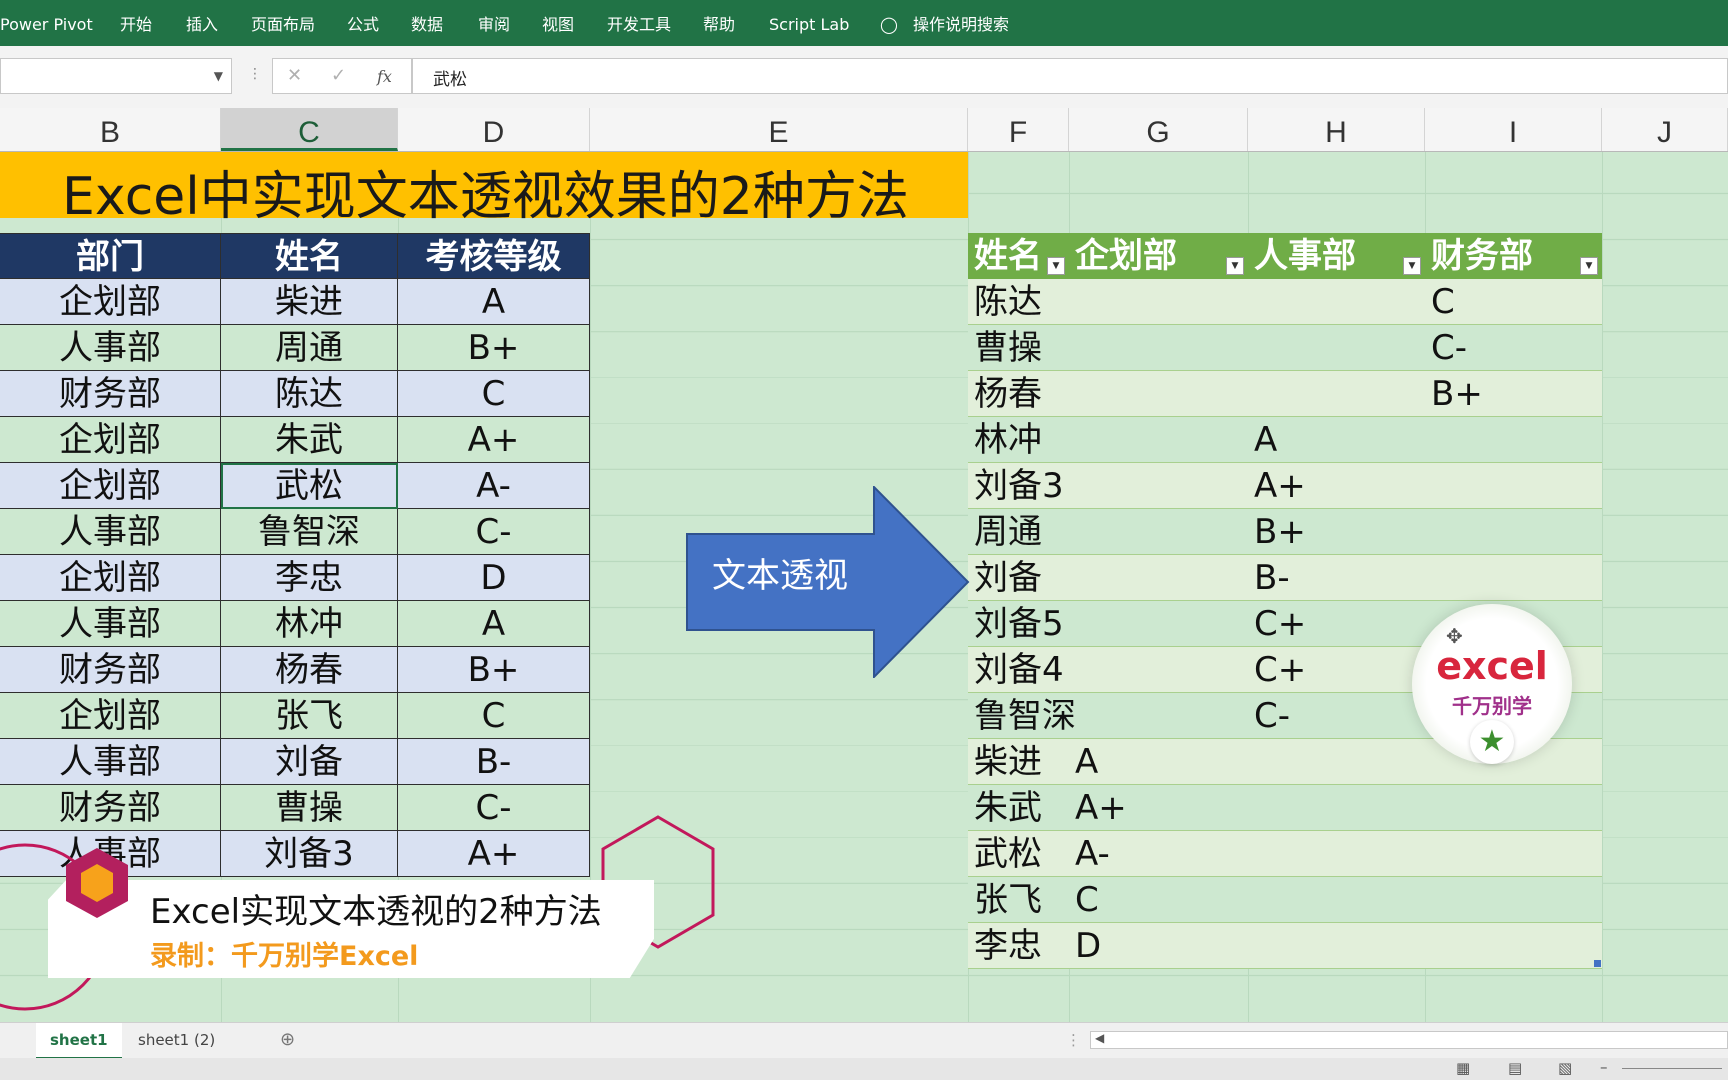 Image resolution: width=1728 pixels, height=1080 pixels. Describe the element at coordinates (1018, 762) in the screenshot. I see `pivot-cell-name: 柴进` at that location.